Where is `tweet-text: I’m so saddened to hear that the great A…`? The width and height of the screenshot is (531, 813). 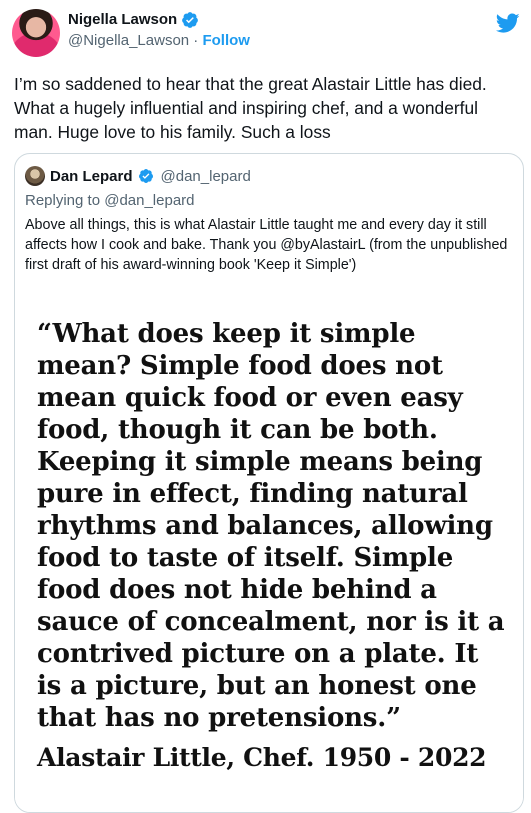
tweet-text: I’m so saddened to hear that the great A… is located at coordinates (250, 108).